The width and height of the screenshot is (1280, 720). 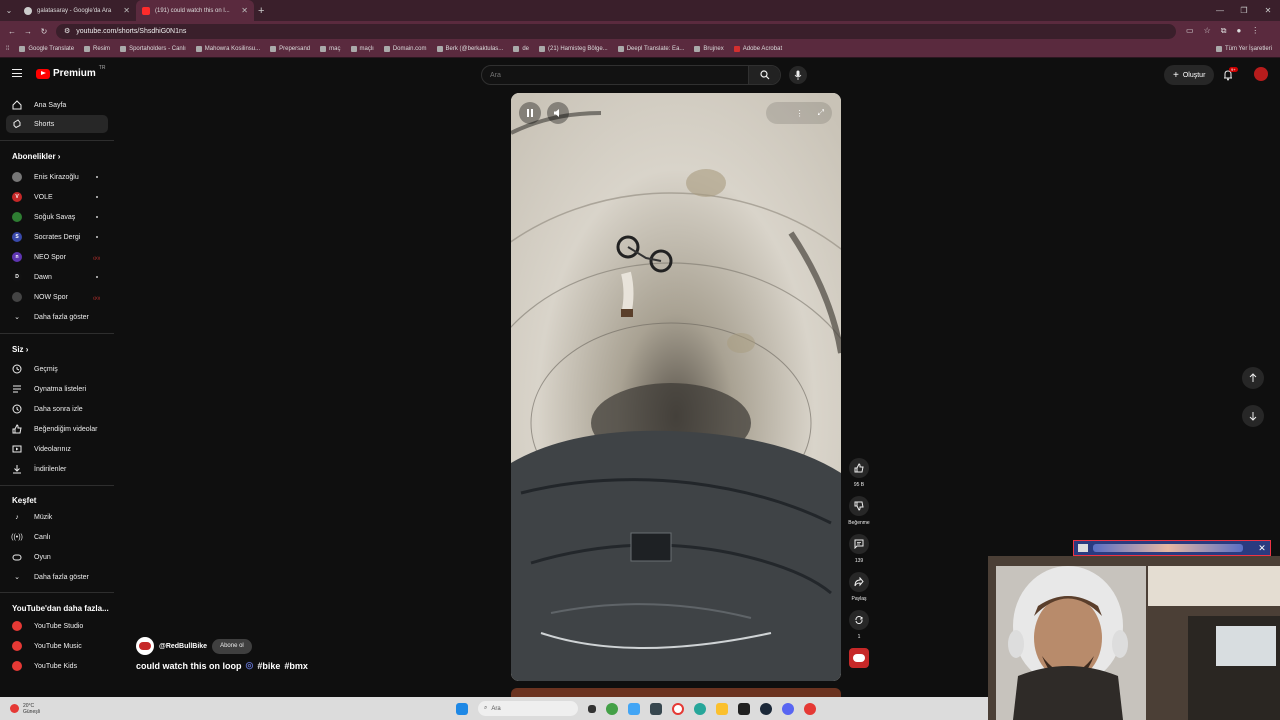 What do you see at coordinates (67, 31) in the screenshot?
I see `site-info-icon: ⚙` at bounding box center [67, 31].